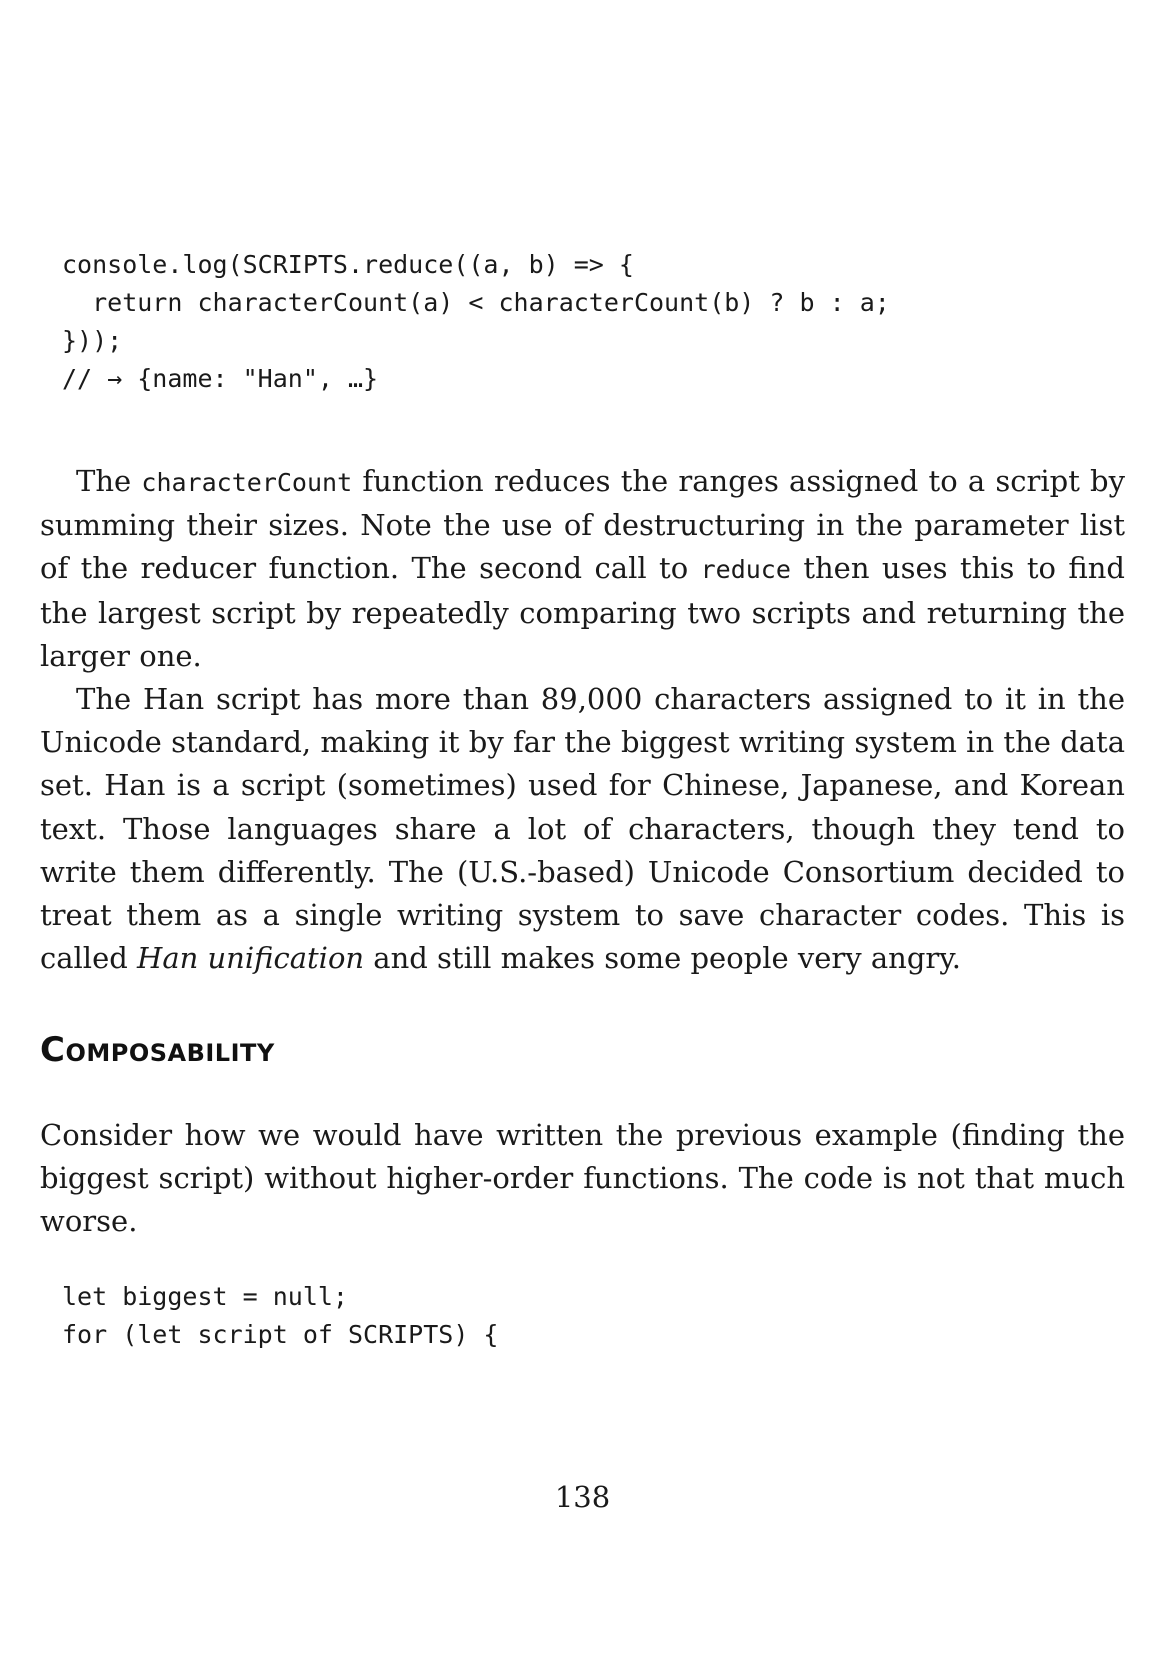 This screenshot has width=1165, height=1654. What do you see at coordinates (663, 958) in the screenshot?
I see `text-run: and still makes some people very angry.` at bounding box center [663, 958].